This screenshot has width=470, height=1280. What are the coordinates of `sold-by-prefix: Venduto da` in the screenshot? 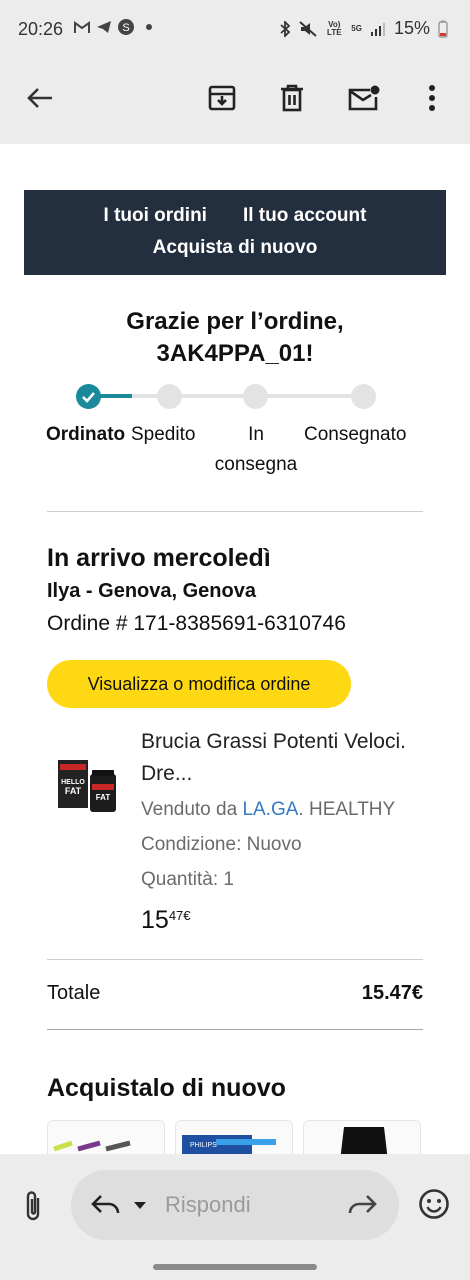 It's located at (192, 809).